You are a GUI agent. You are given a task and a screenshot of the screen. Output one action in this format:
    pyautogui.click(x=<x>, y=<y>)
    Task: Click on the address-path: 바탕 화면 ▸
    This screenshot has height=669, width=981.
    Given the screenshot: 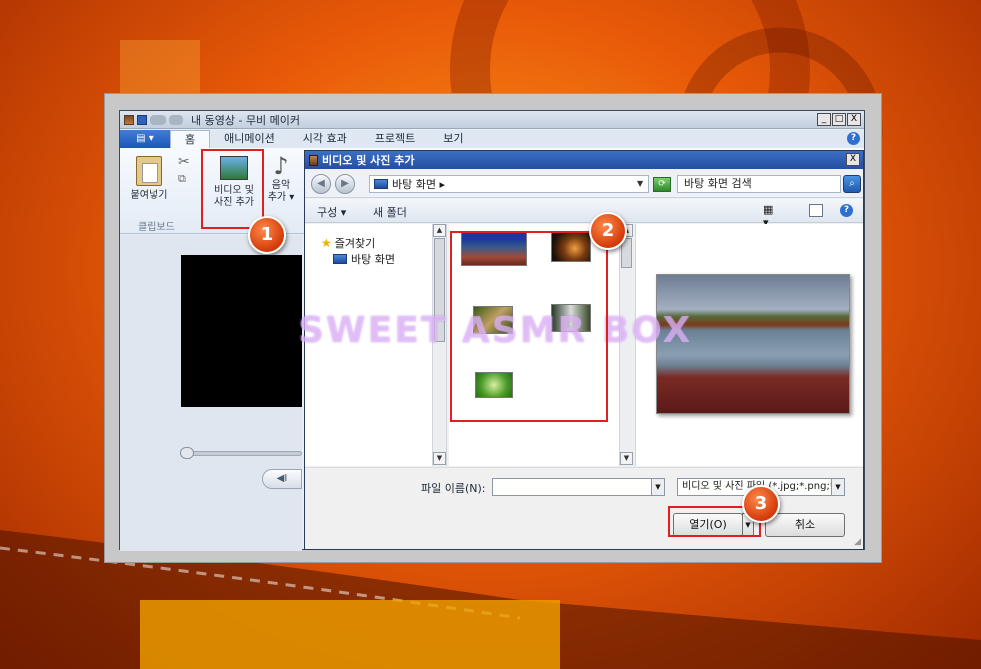 What is the action you would take?
    pyautogui.click(x=418, y=184)
    